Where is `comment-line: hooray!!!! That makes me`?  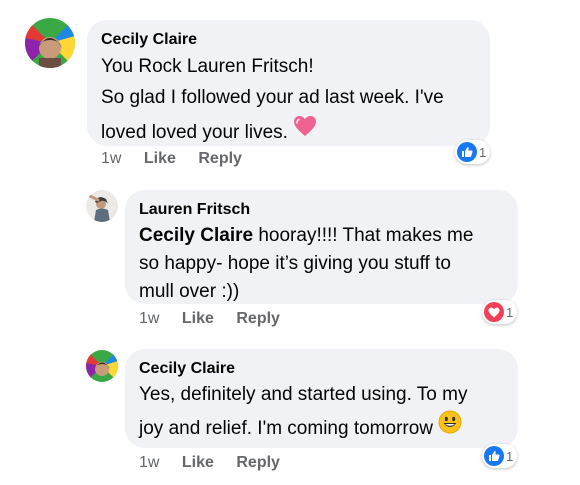
comment-line: hooray!!!! That makes me is located at coordinates (363, 235).